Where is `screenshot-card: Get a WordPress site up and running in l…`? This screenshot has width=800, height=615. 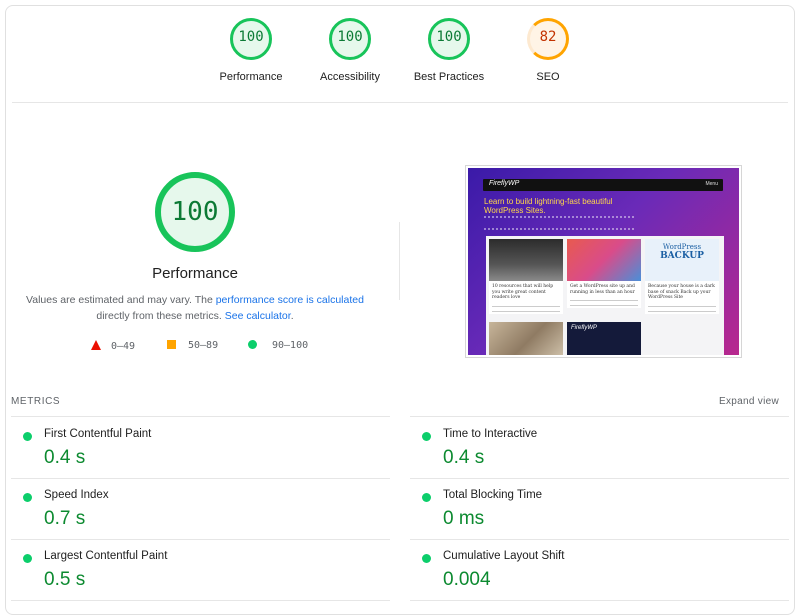
screenshot-card: Get a WordPress site up and running in l… is located at coordinates (604, 273).